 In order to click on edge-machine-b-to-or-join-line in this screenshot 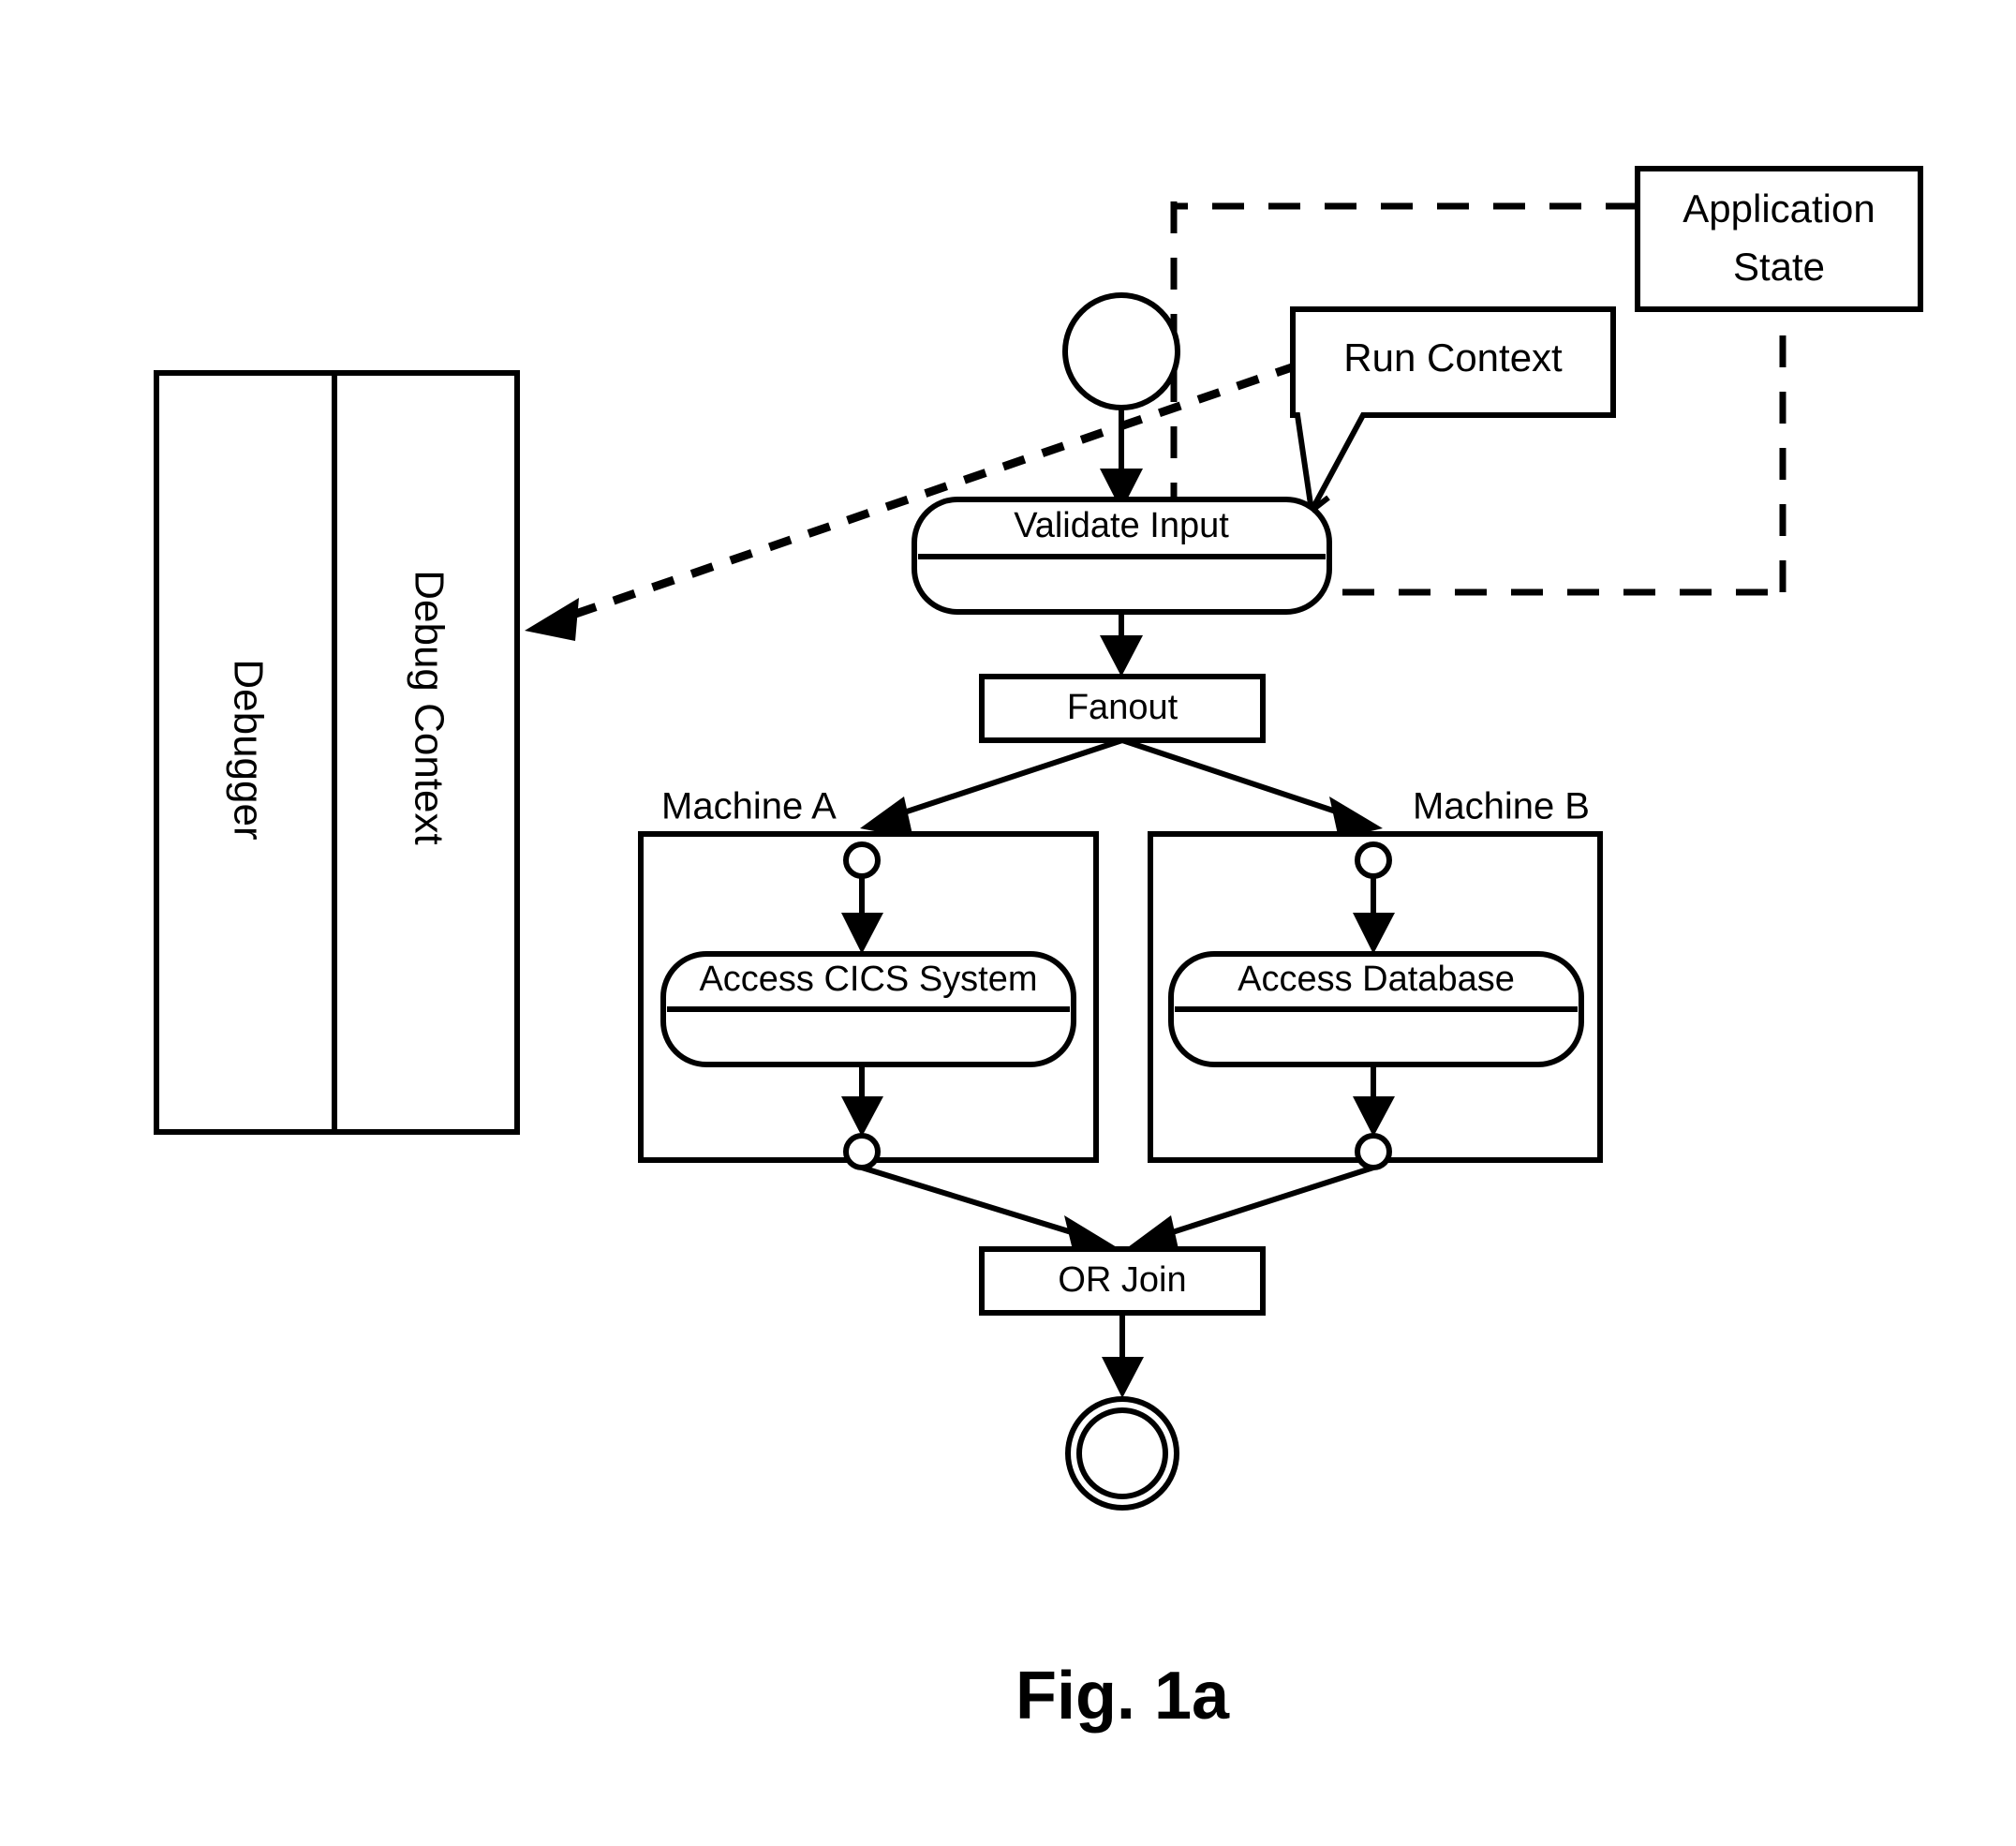, I will do `click(1265, 1202)`.